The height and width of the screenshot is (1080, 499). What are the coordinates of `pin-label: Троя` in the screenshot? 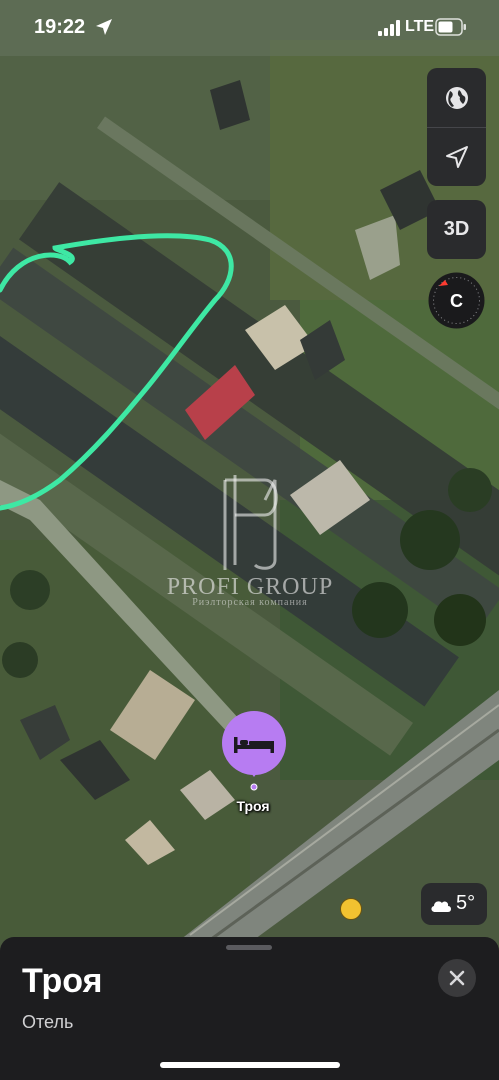 It's located at (253, 806).